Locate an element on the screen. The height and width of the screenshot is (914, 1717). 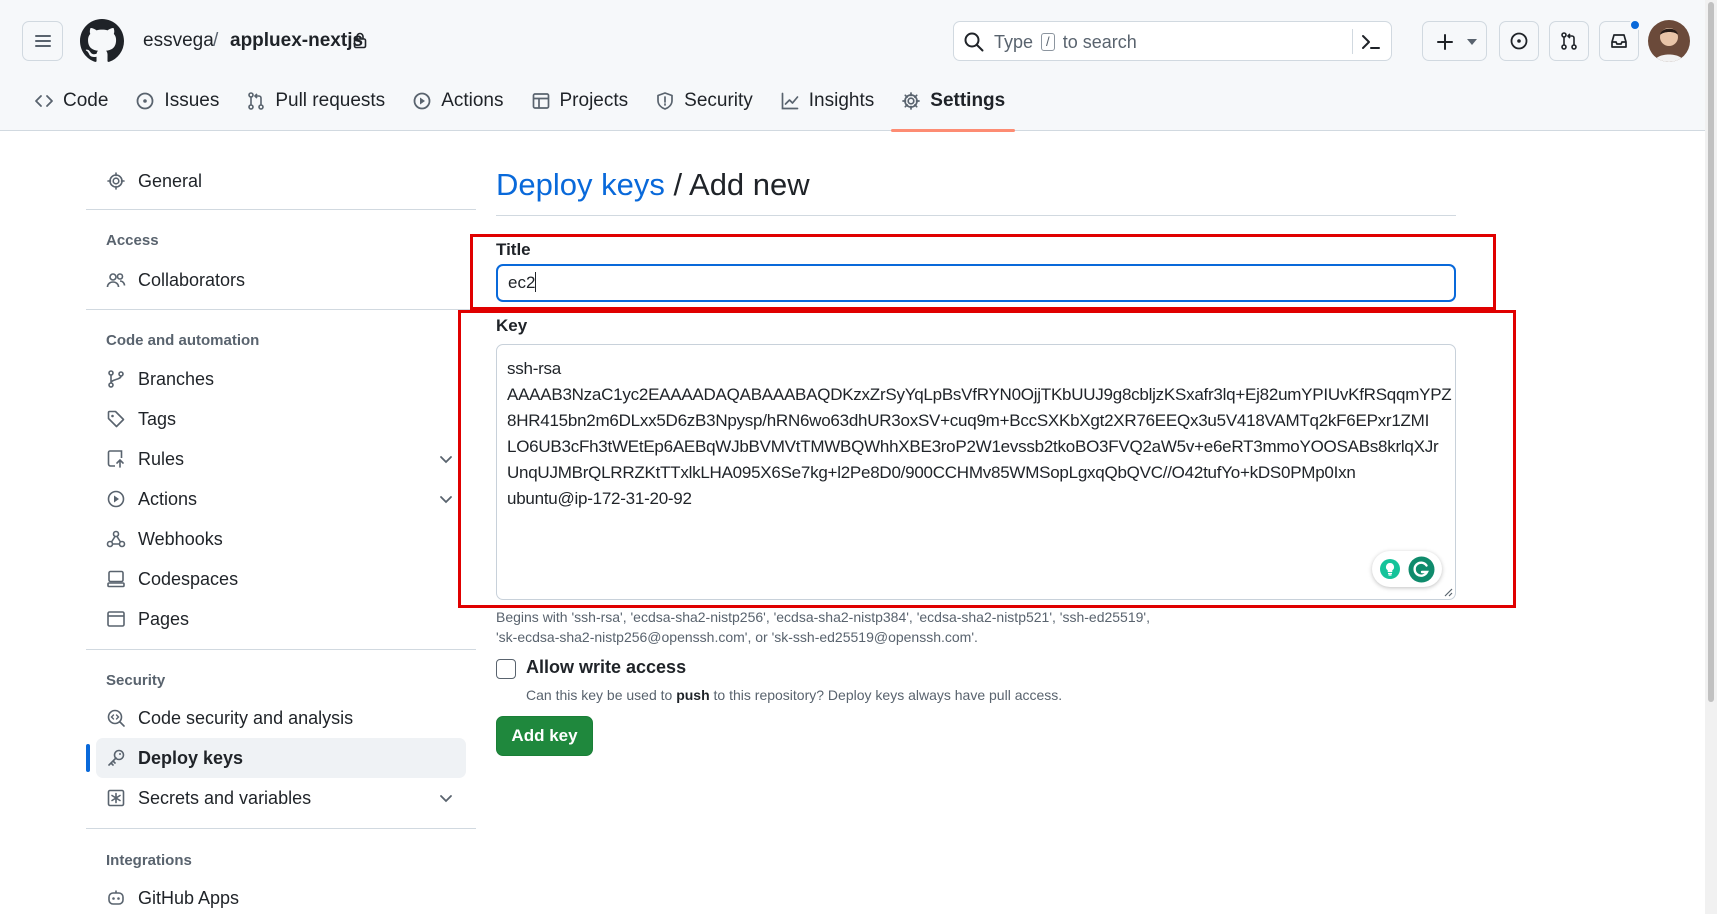
graph-icon is located at coordinates (790, 101).